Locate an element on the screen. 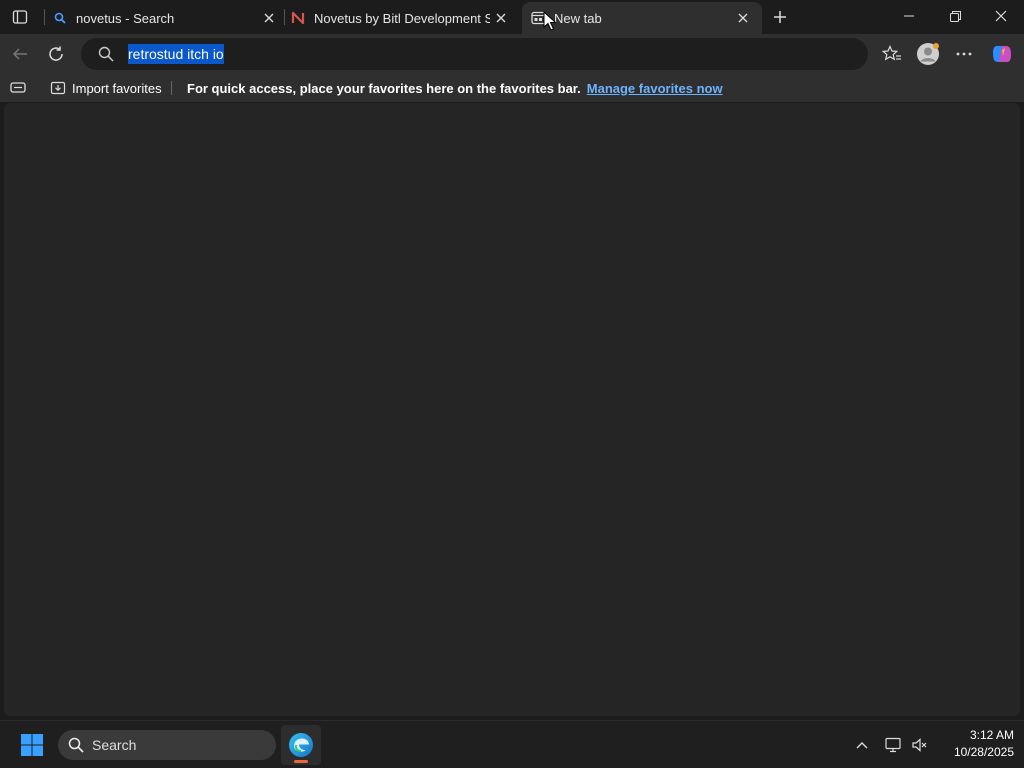 Image resolution: width=1024 pixels, height=768 pixels. refresh-button is located at coordinates (56, 54).